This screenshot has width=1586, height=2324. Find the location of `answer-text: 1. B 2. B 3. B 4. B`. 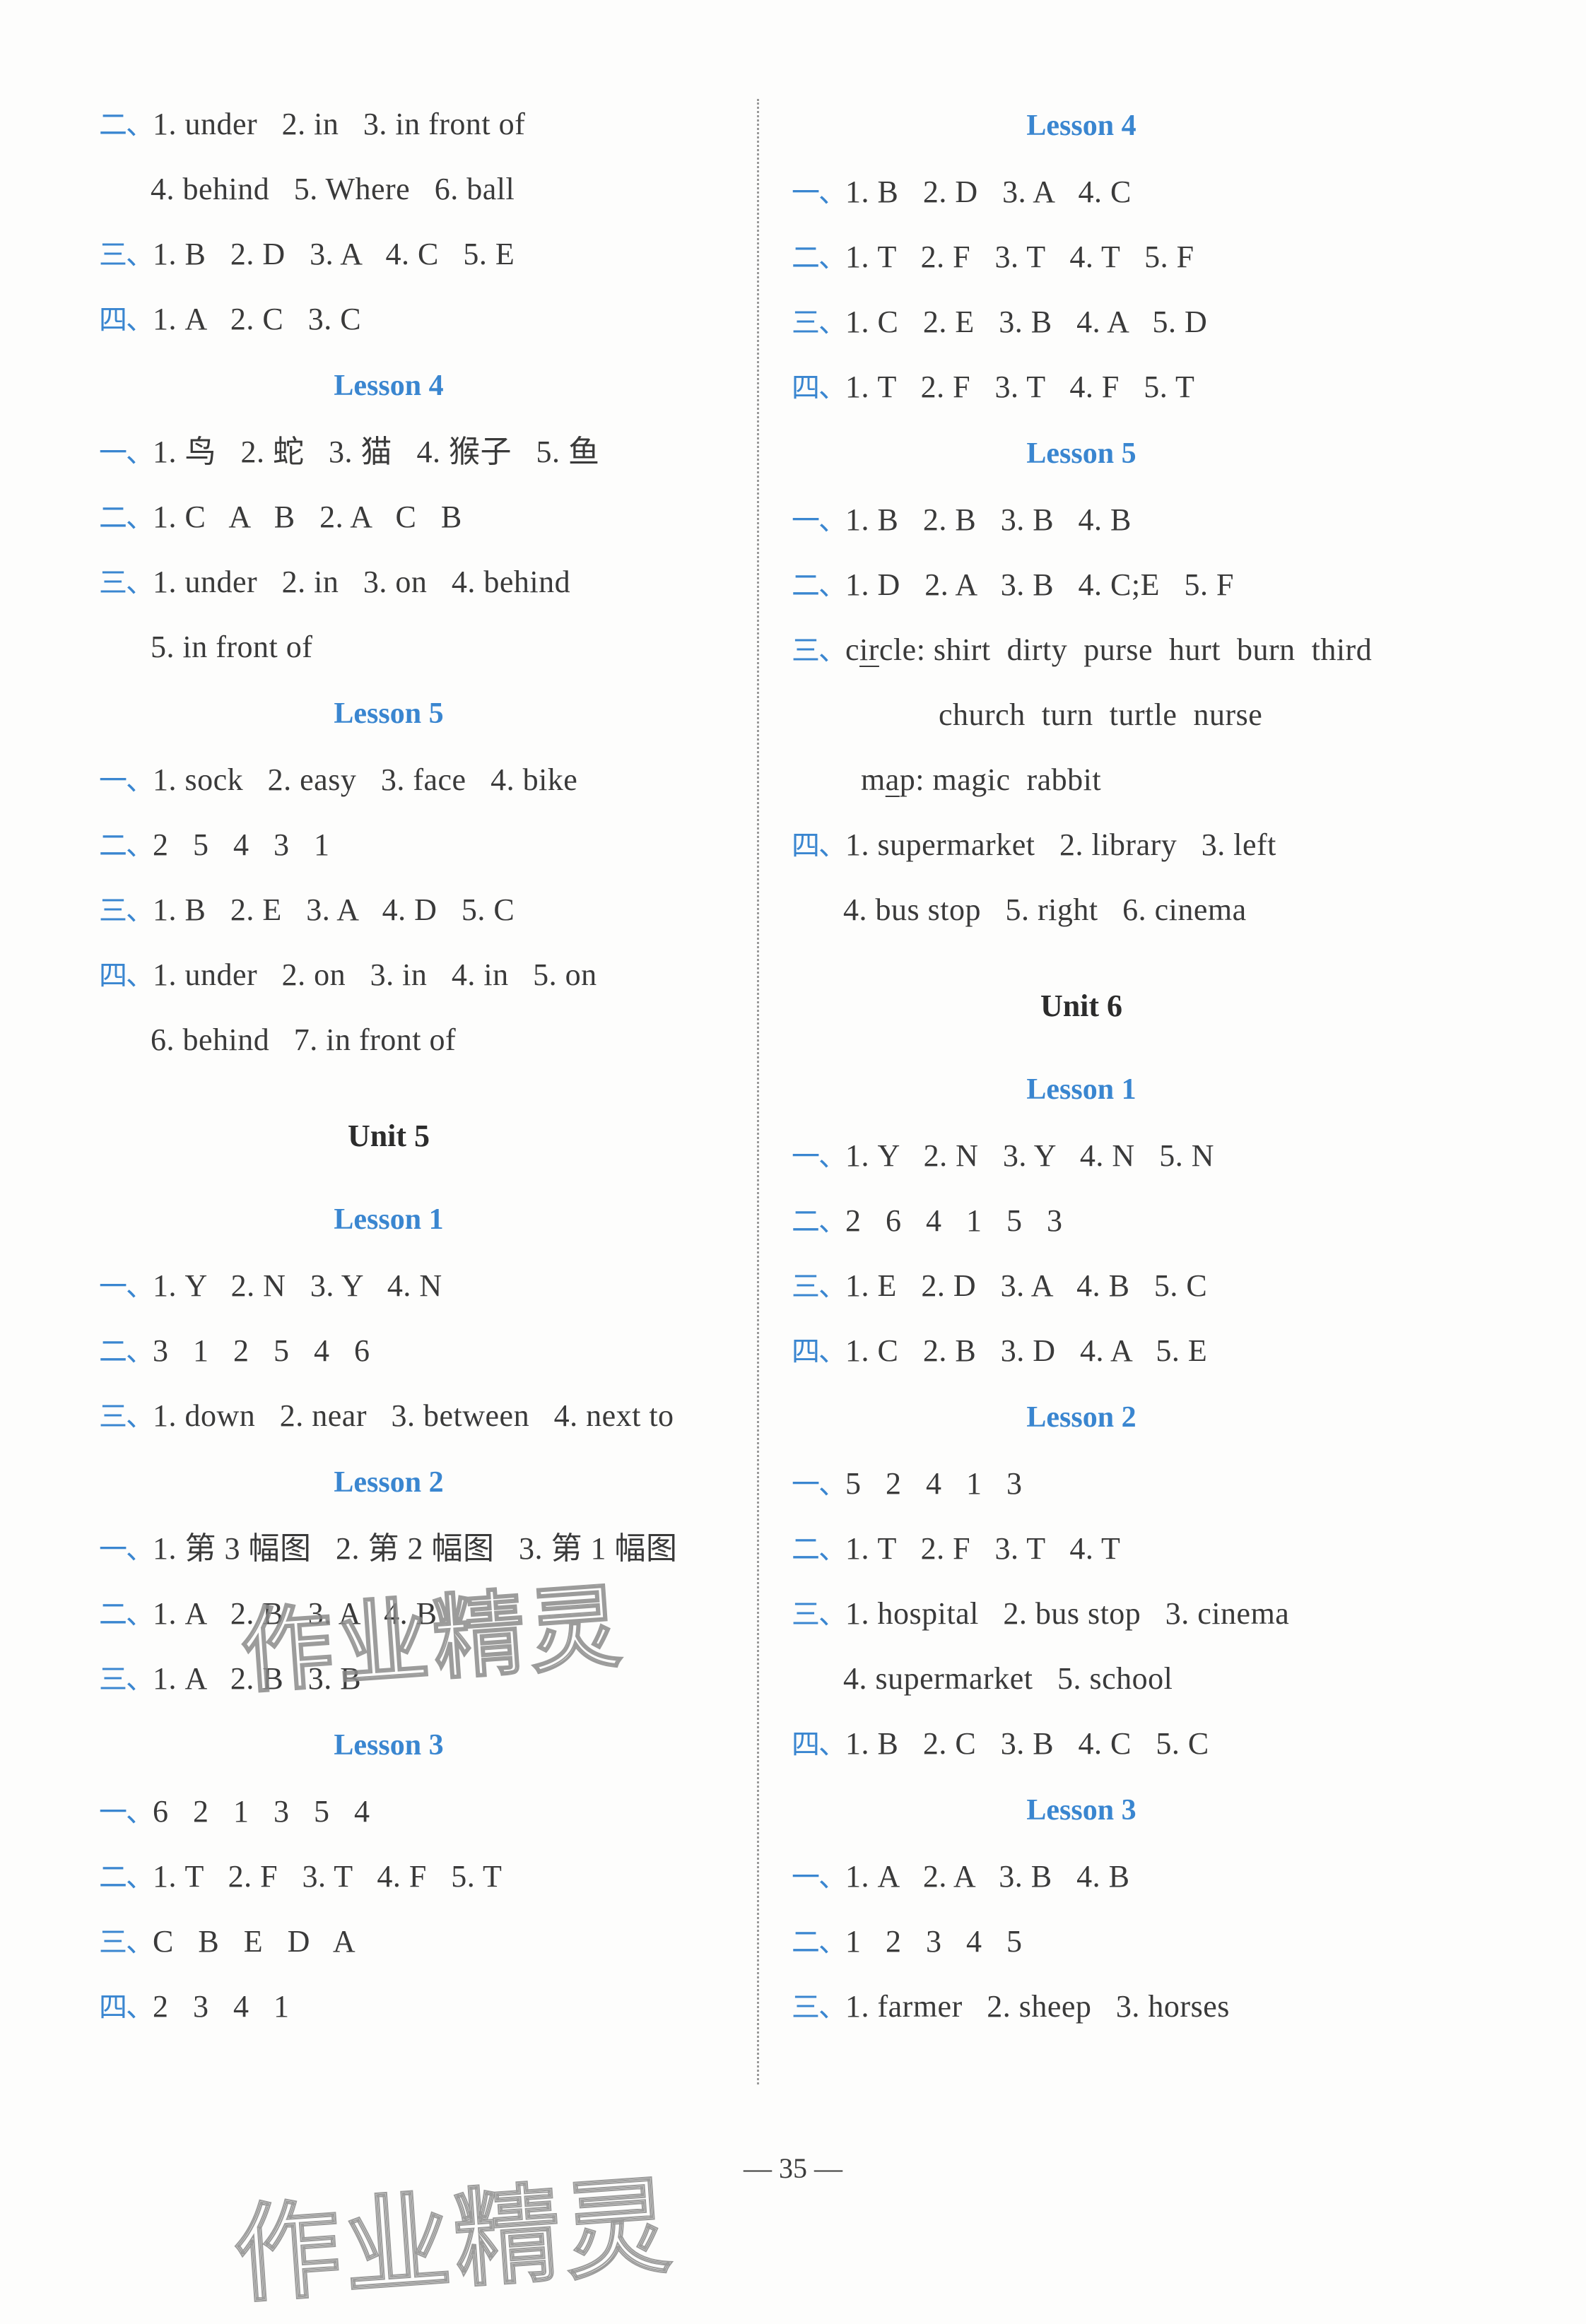

answer-text: 1. B 2. B 3. B 4. B is located at coordinates (988, 519).